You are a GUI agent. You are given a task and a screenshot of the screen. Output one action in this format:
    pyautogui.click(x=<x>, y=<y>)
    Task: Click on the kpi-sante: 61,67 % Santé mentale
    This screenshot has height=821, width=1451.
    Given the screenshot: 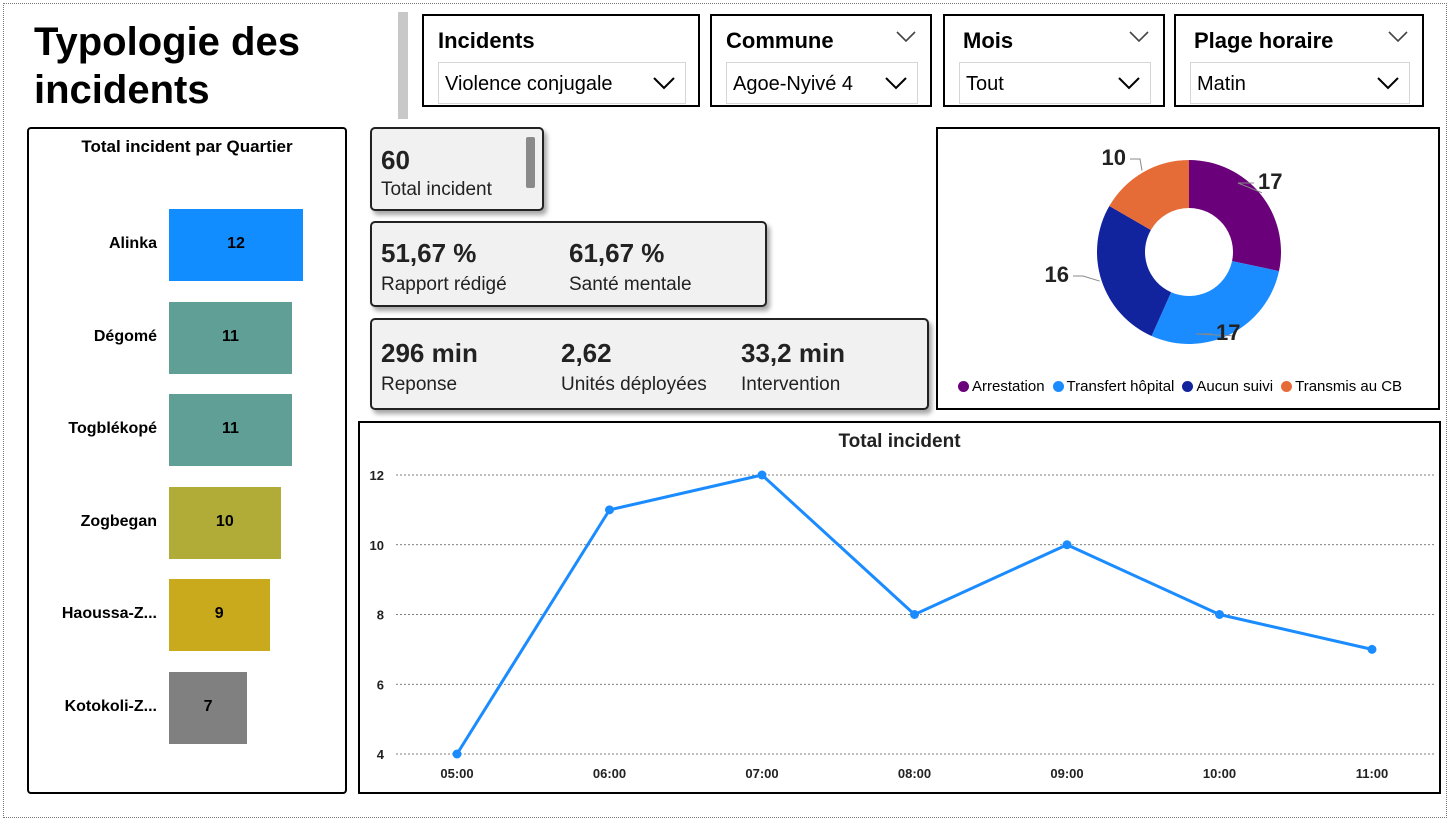 What is the action you would take?
    pyautogui.click(x=630, y=267)
    